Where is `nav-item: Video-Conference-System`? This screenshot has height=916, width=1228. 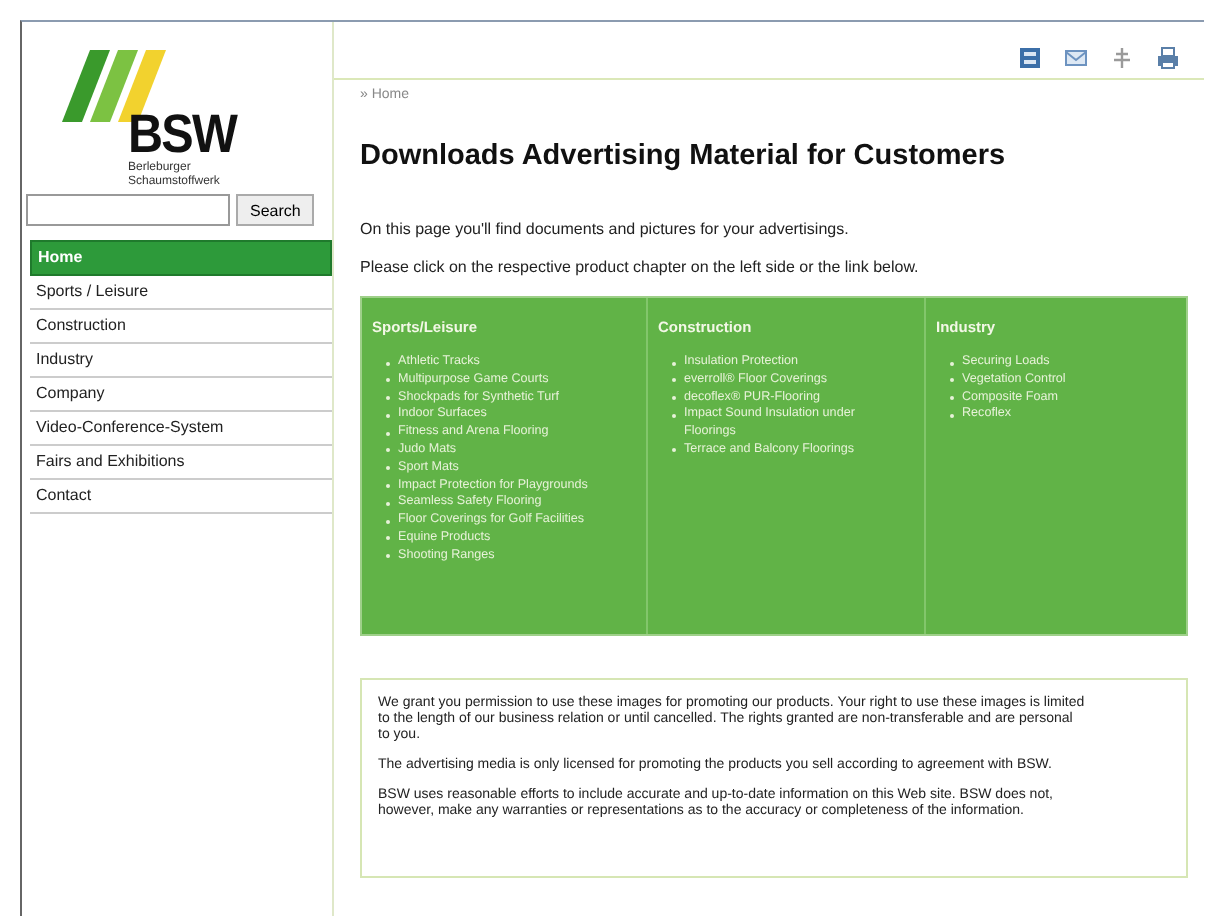
nav-item: Video-Conference-System is located at coordinates (181, 429).